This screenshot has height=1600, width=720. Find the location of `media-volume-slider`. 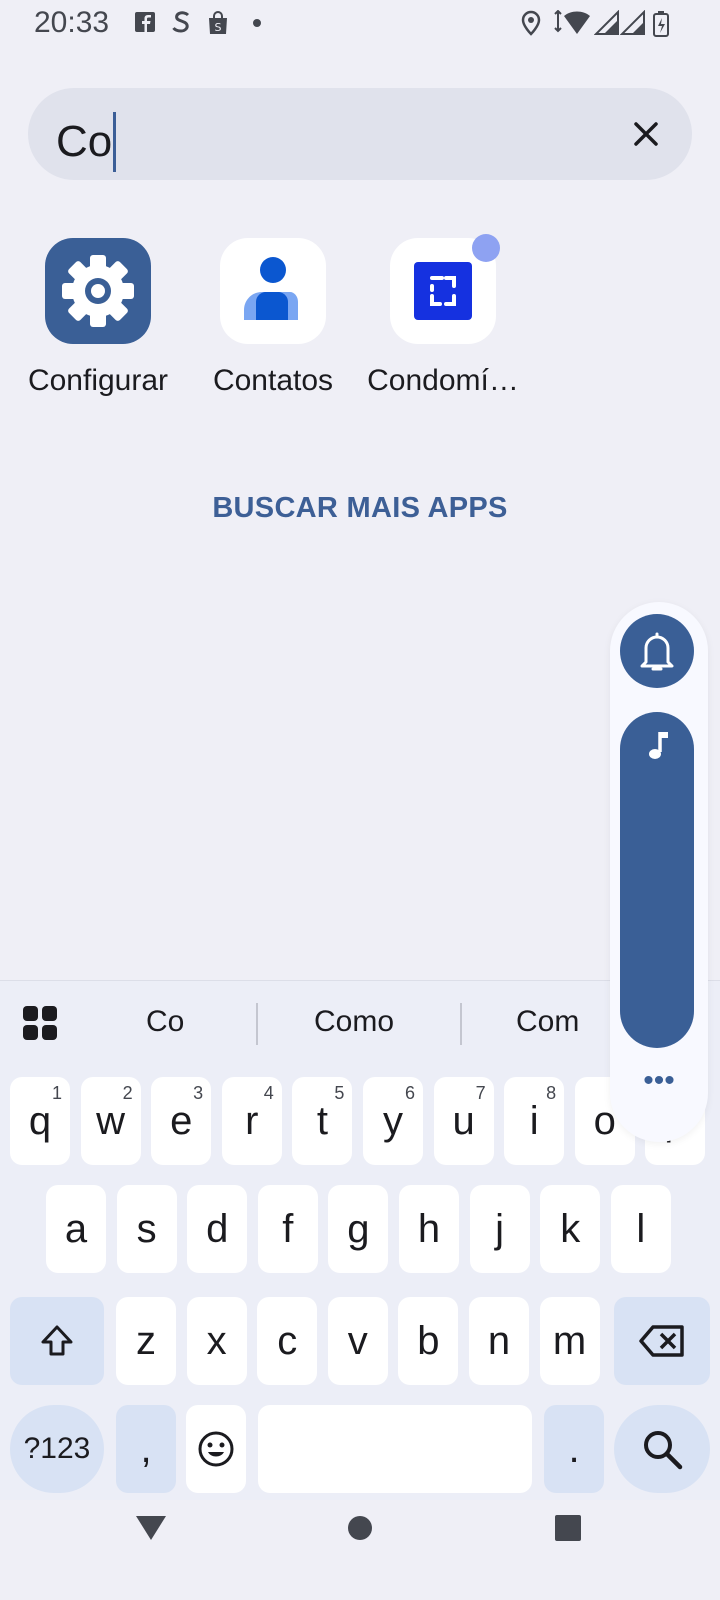

media-volume-slider is located at coordinates (657, 880).